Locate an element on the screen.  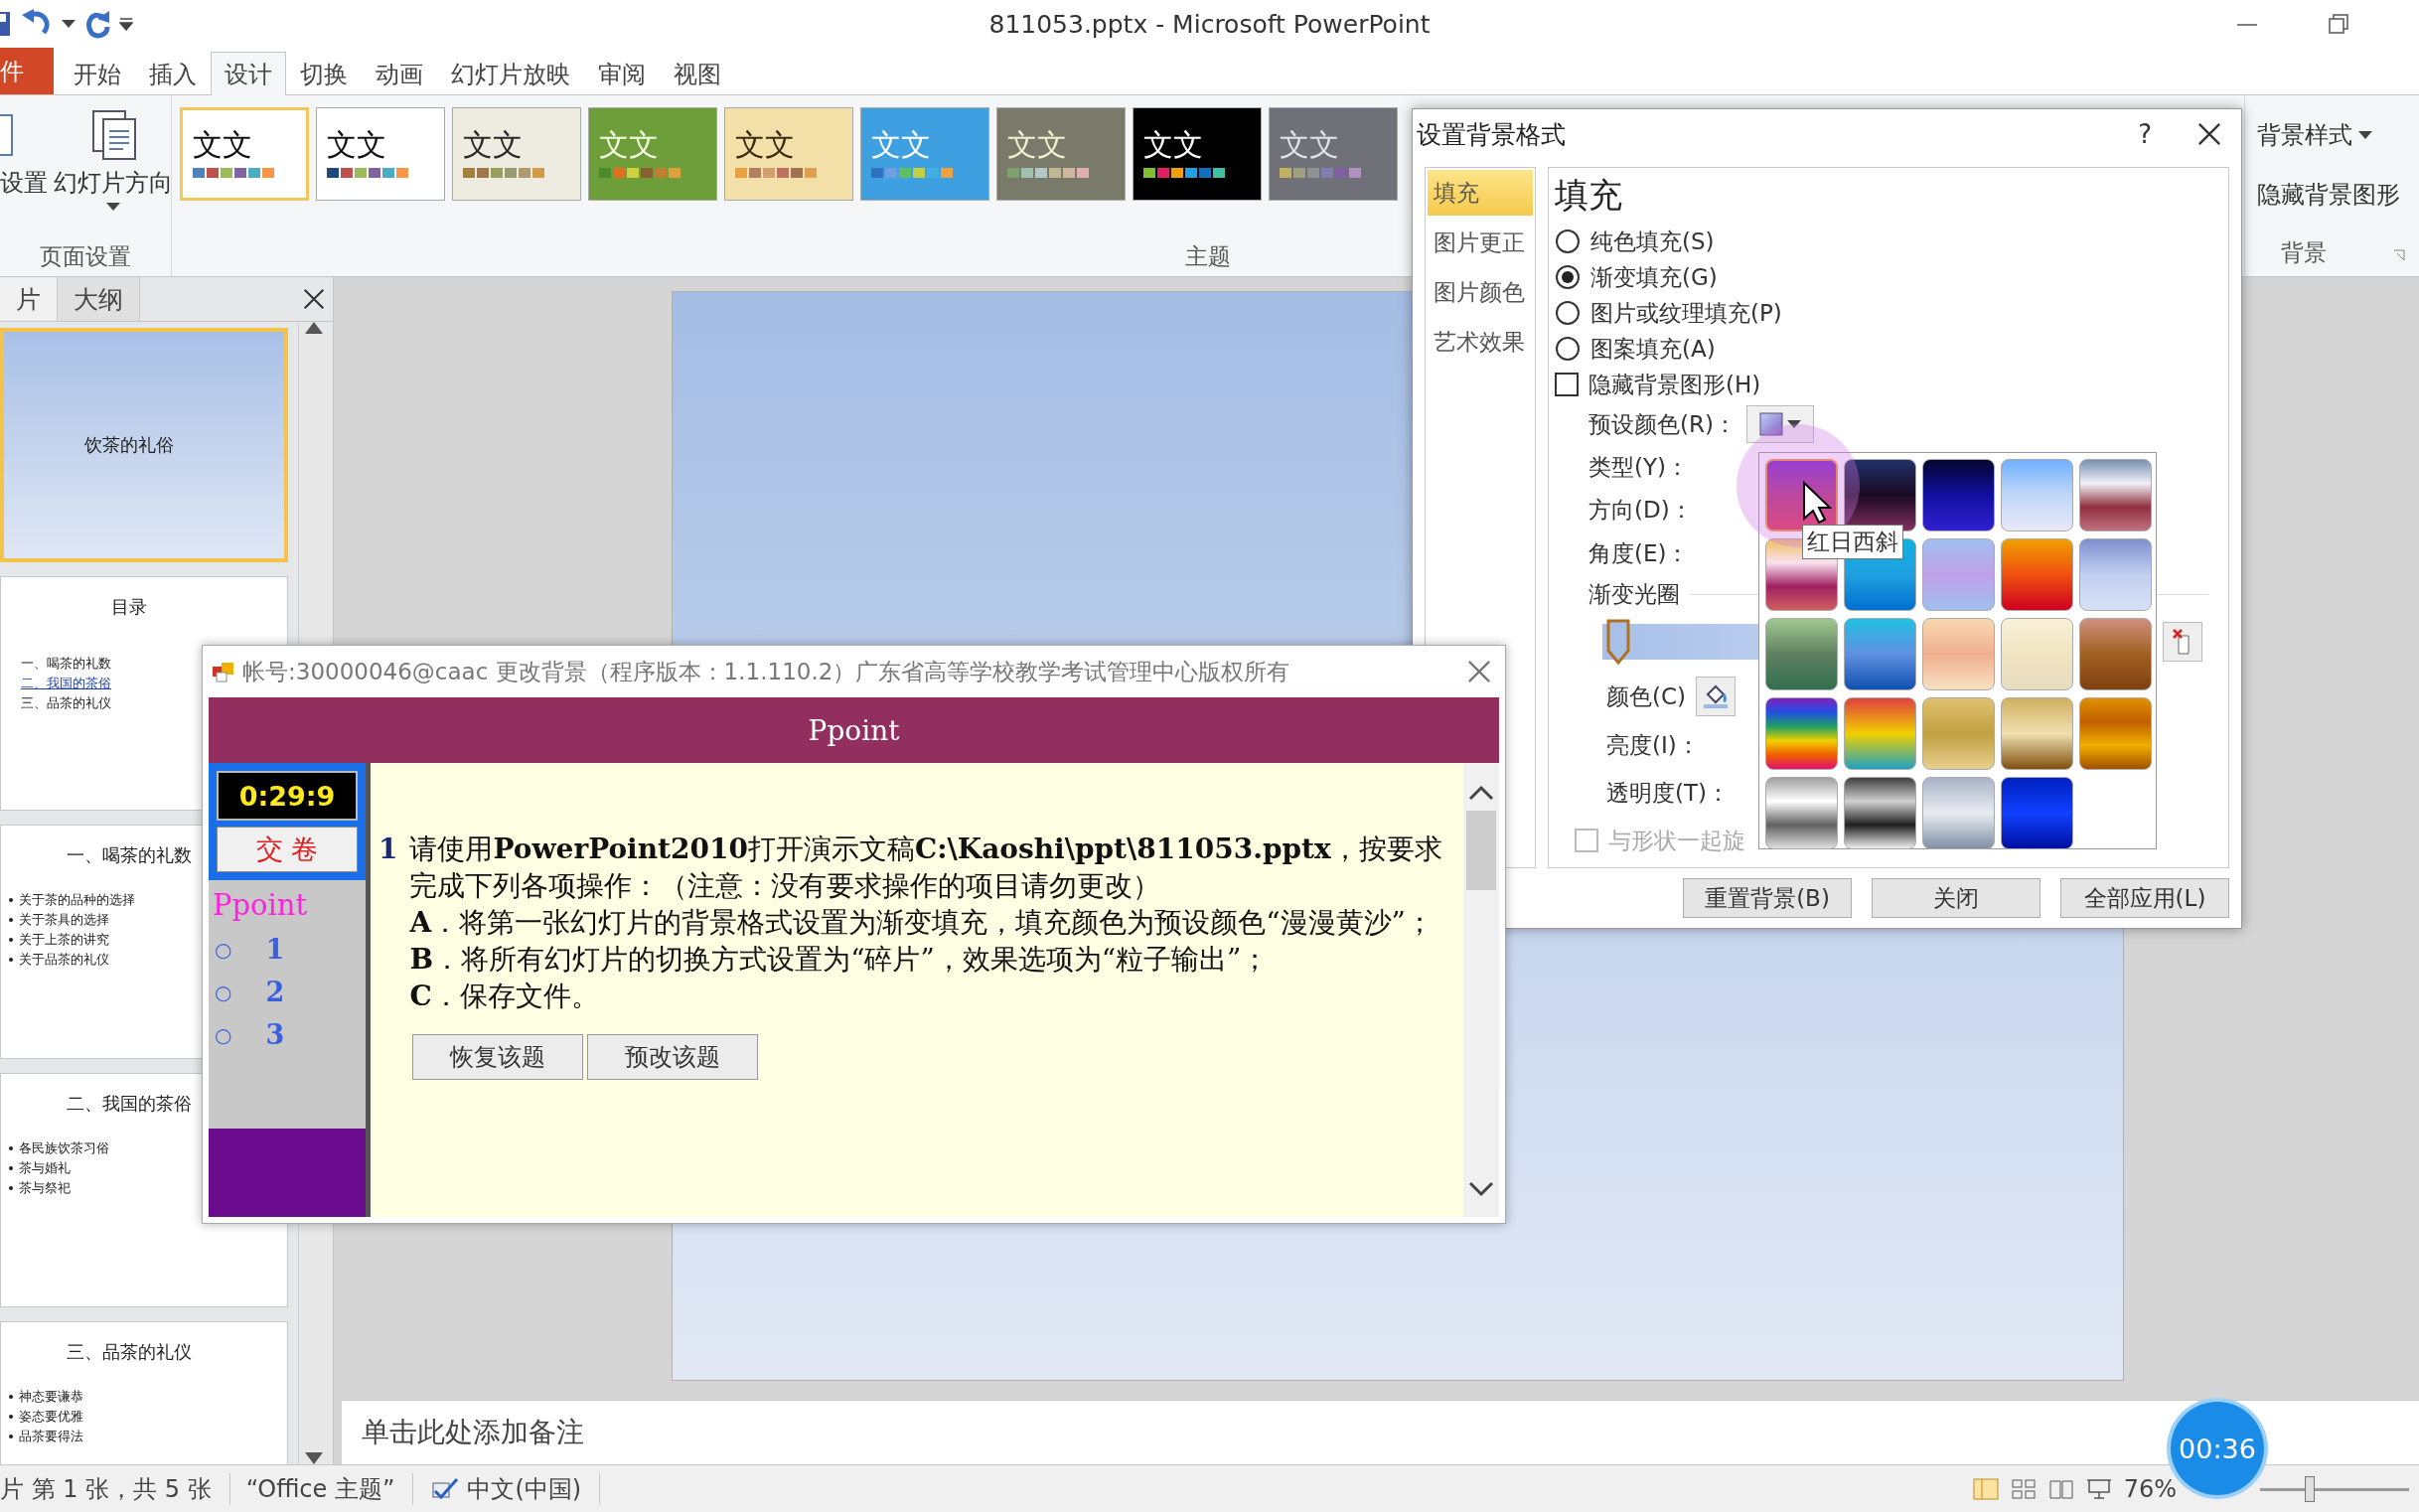
window-title: 811053.pptx - Microsoft PowerPoint is located at coordinates (1209, 24).